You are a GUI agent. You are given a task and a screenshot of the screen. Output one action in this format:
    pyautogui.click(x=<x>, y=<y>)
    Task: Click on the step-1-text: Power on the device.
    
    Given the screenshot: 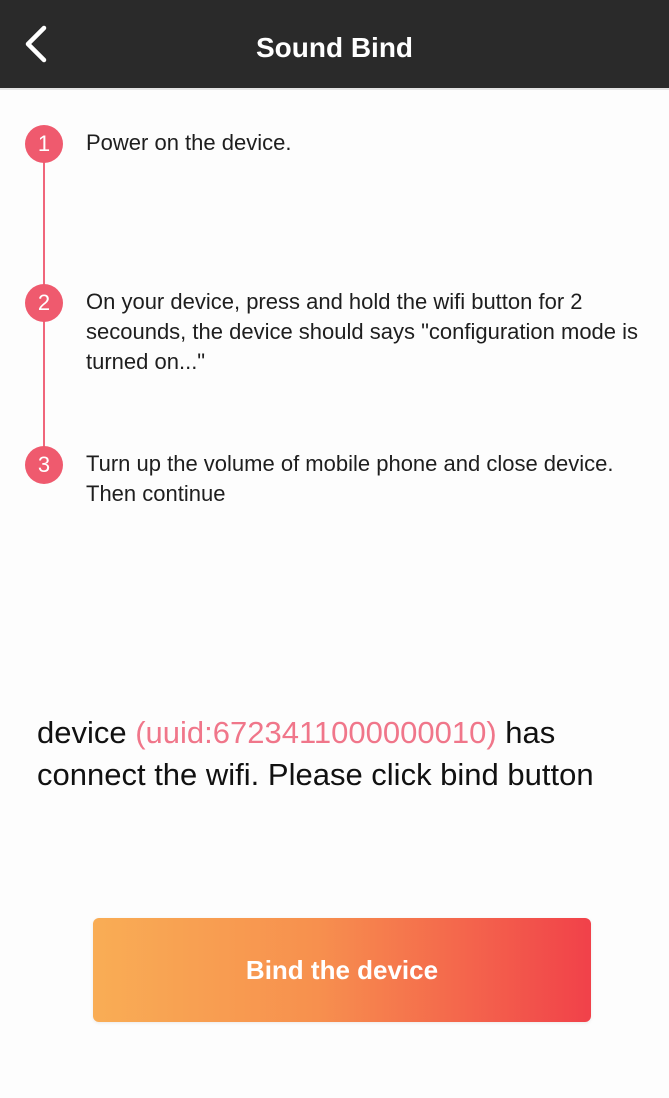 What is the action you would take?
    pyautogui.click(x=189, y=142)
    